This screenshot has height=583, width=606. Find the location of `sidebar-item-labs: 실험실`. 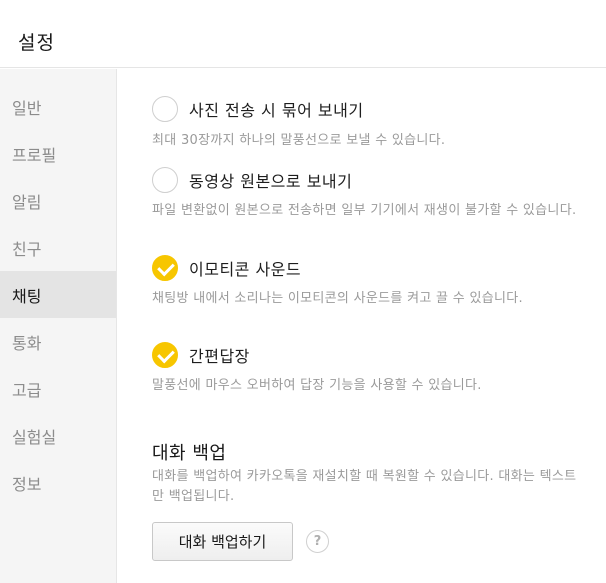

sidebar-item-labs: 실험실 is located at coordinates (58, 435).